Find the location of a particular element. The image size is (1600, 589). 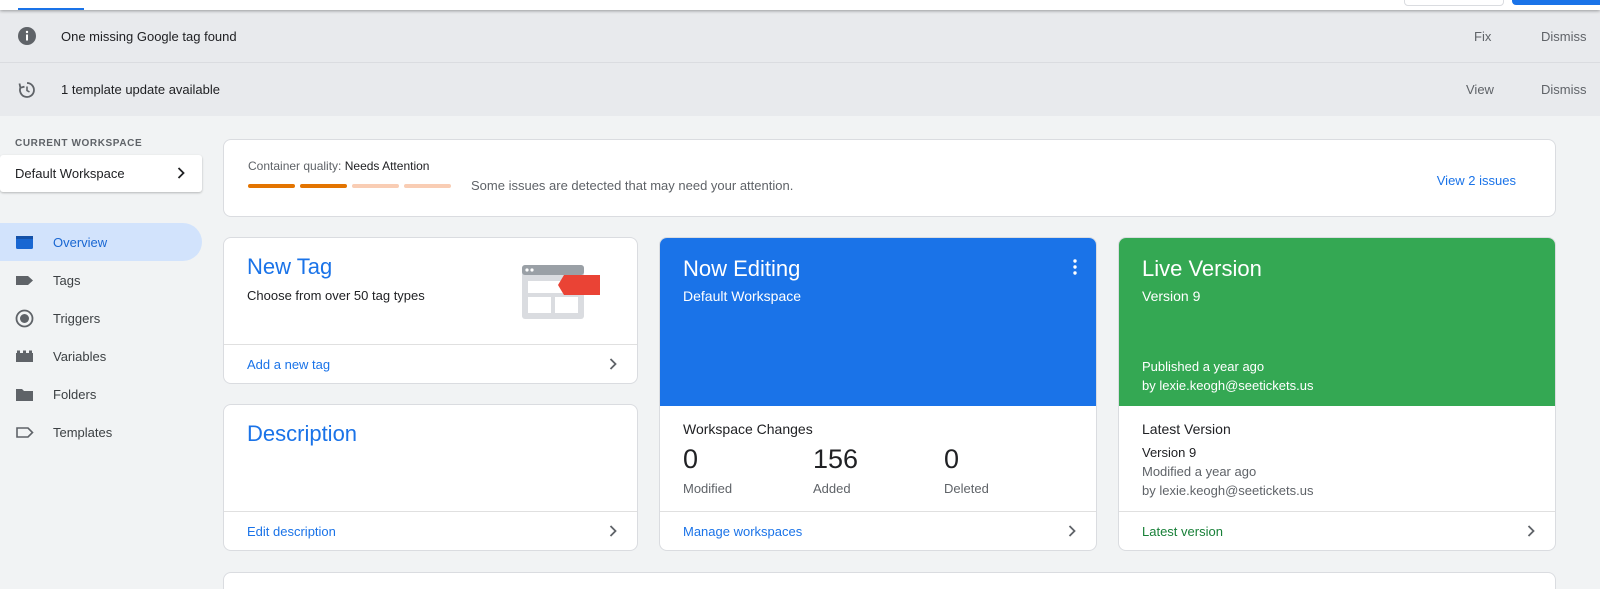

workspace-changes-title: Workspace Changes is located at coordinates (748, 429).